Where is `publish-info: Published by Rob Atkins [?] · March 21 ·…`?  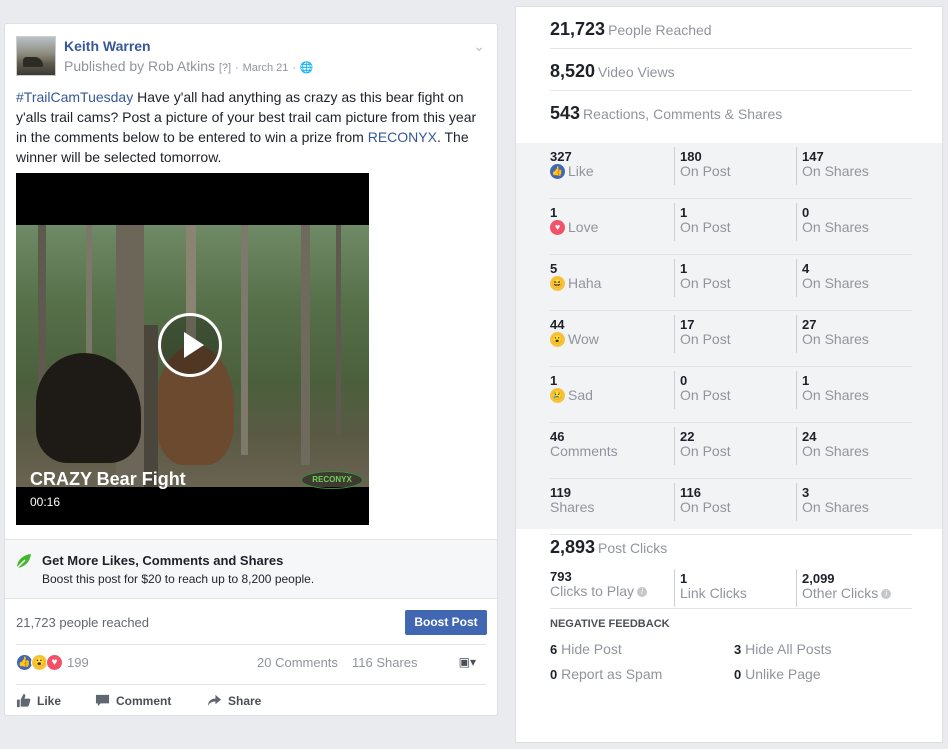
publish-info: Published by Rob Atkins [?] · March 21 ·… is located at coordinates (189, 66).